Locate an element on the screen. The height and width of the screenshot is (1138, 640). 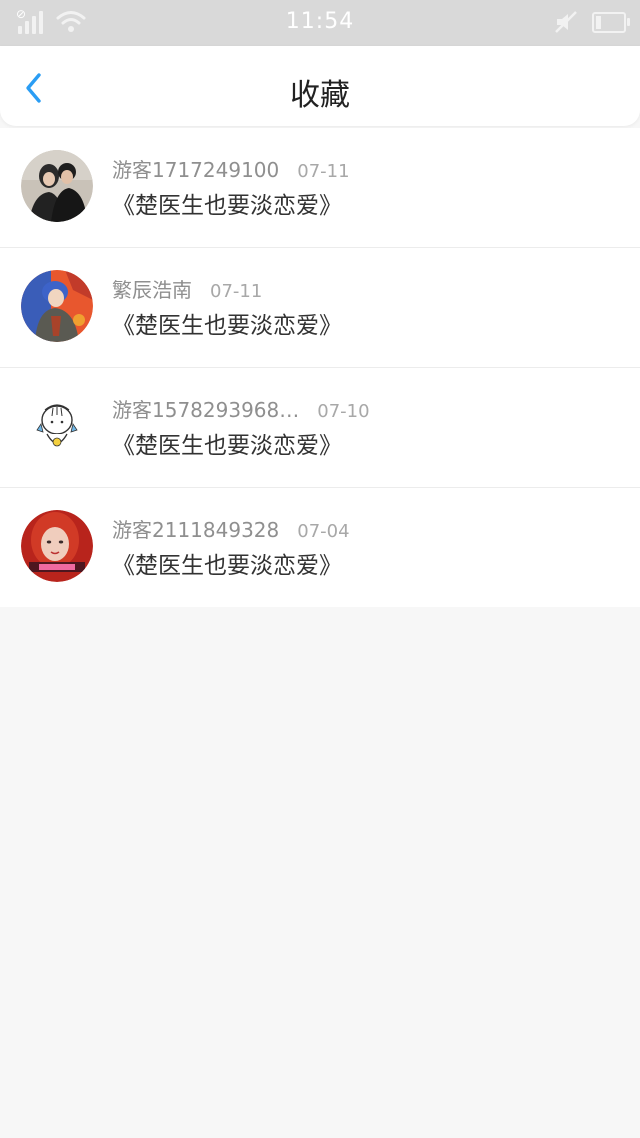
avatar-anime-character is located at coordinates (57, 306).